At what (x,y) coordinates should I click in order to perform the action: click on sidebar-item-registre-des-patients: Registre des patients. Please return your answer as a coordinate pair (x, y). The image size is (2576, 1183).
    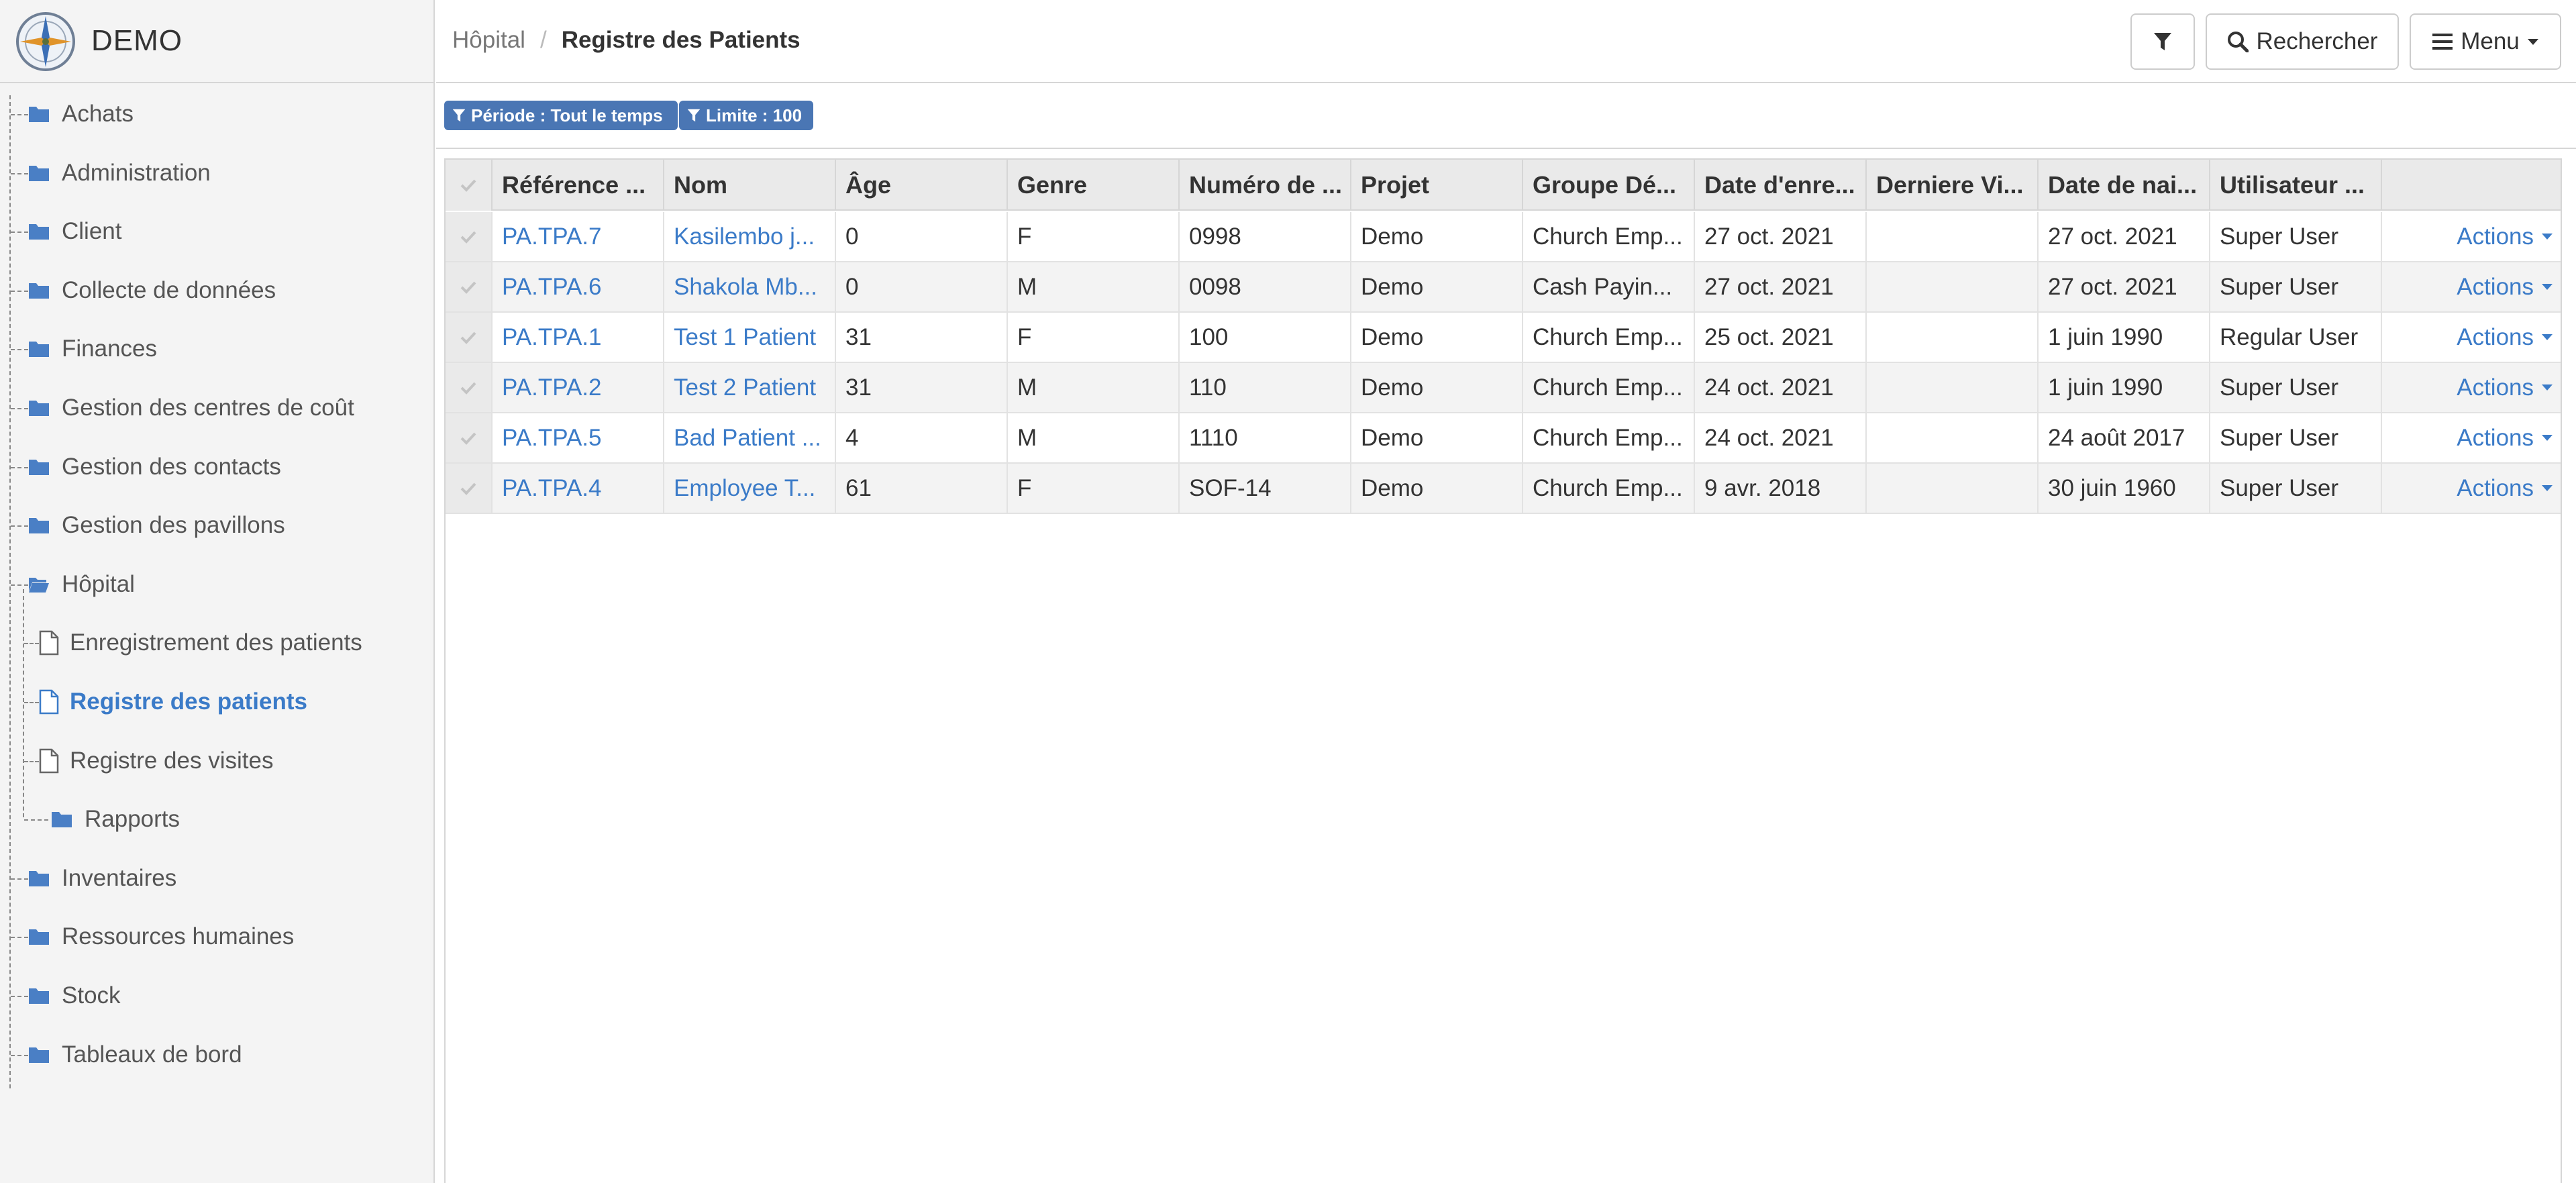
    Looking at the image, I should click on (173, 702).